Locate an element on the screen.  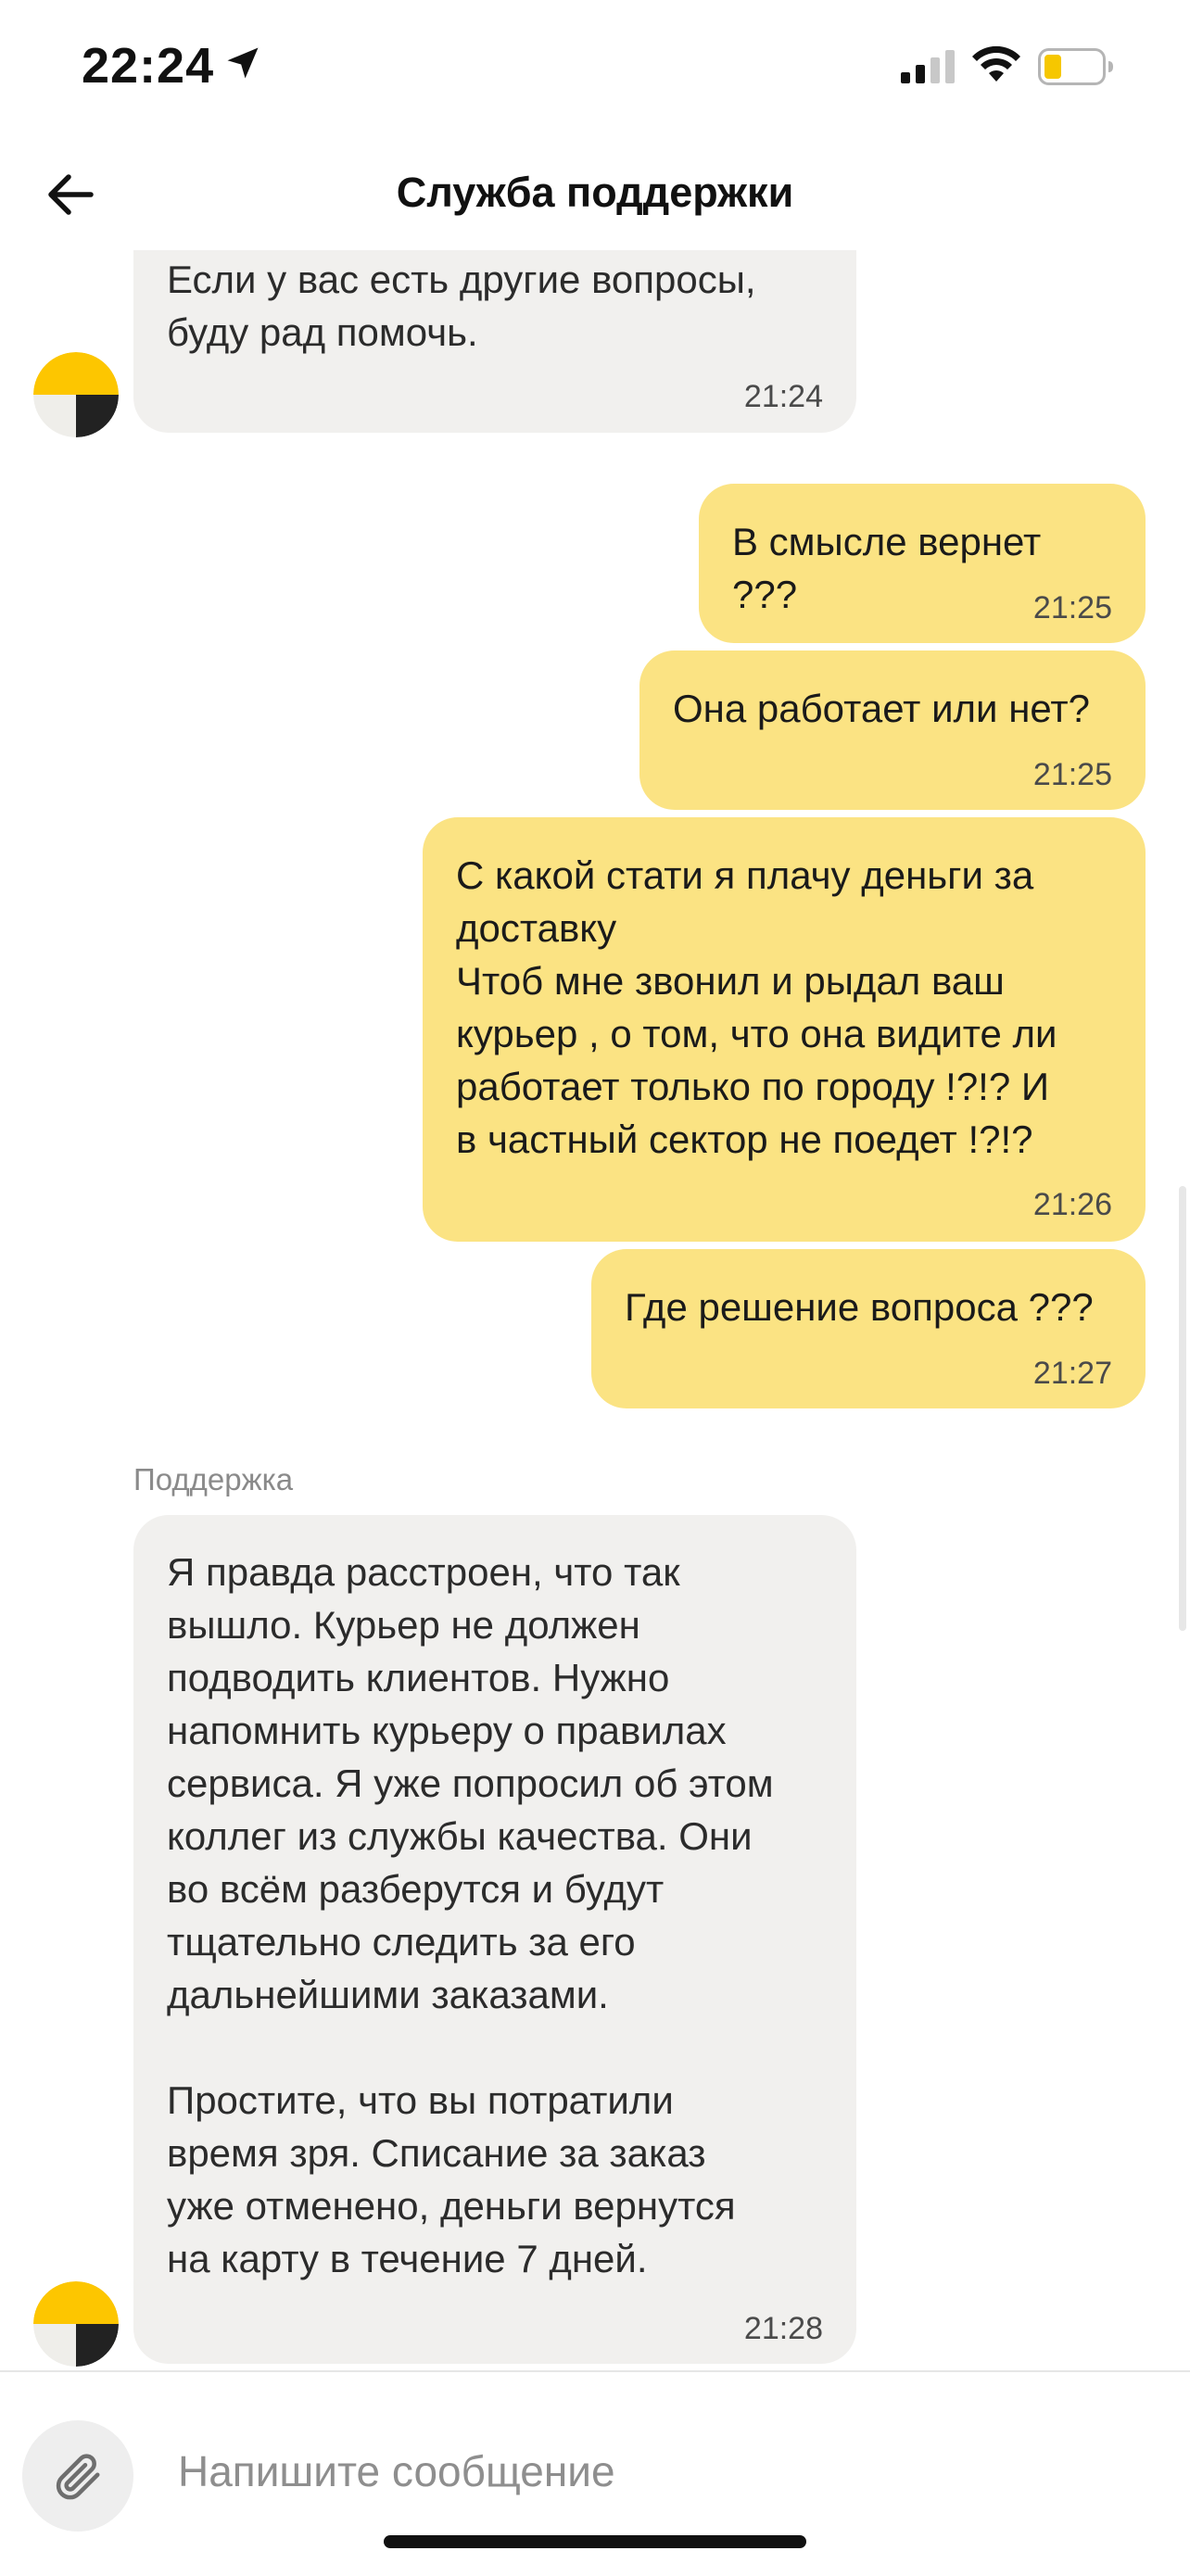
chat-header: Служба поддержки is located at coordinates (595, 194).